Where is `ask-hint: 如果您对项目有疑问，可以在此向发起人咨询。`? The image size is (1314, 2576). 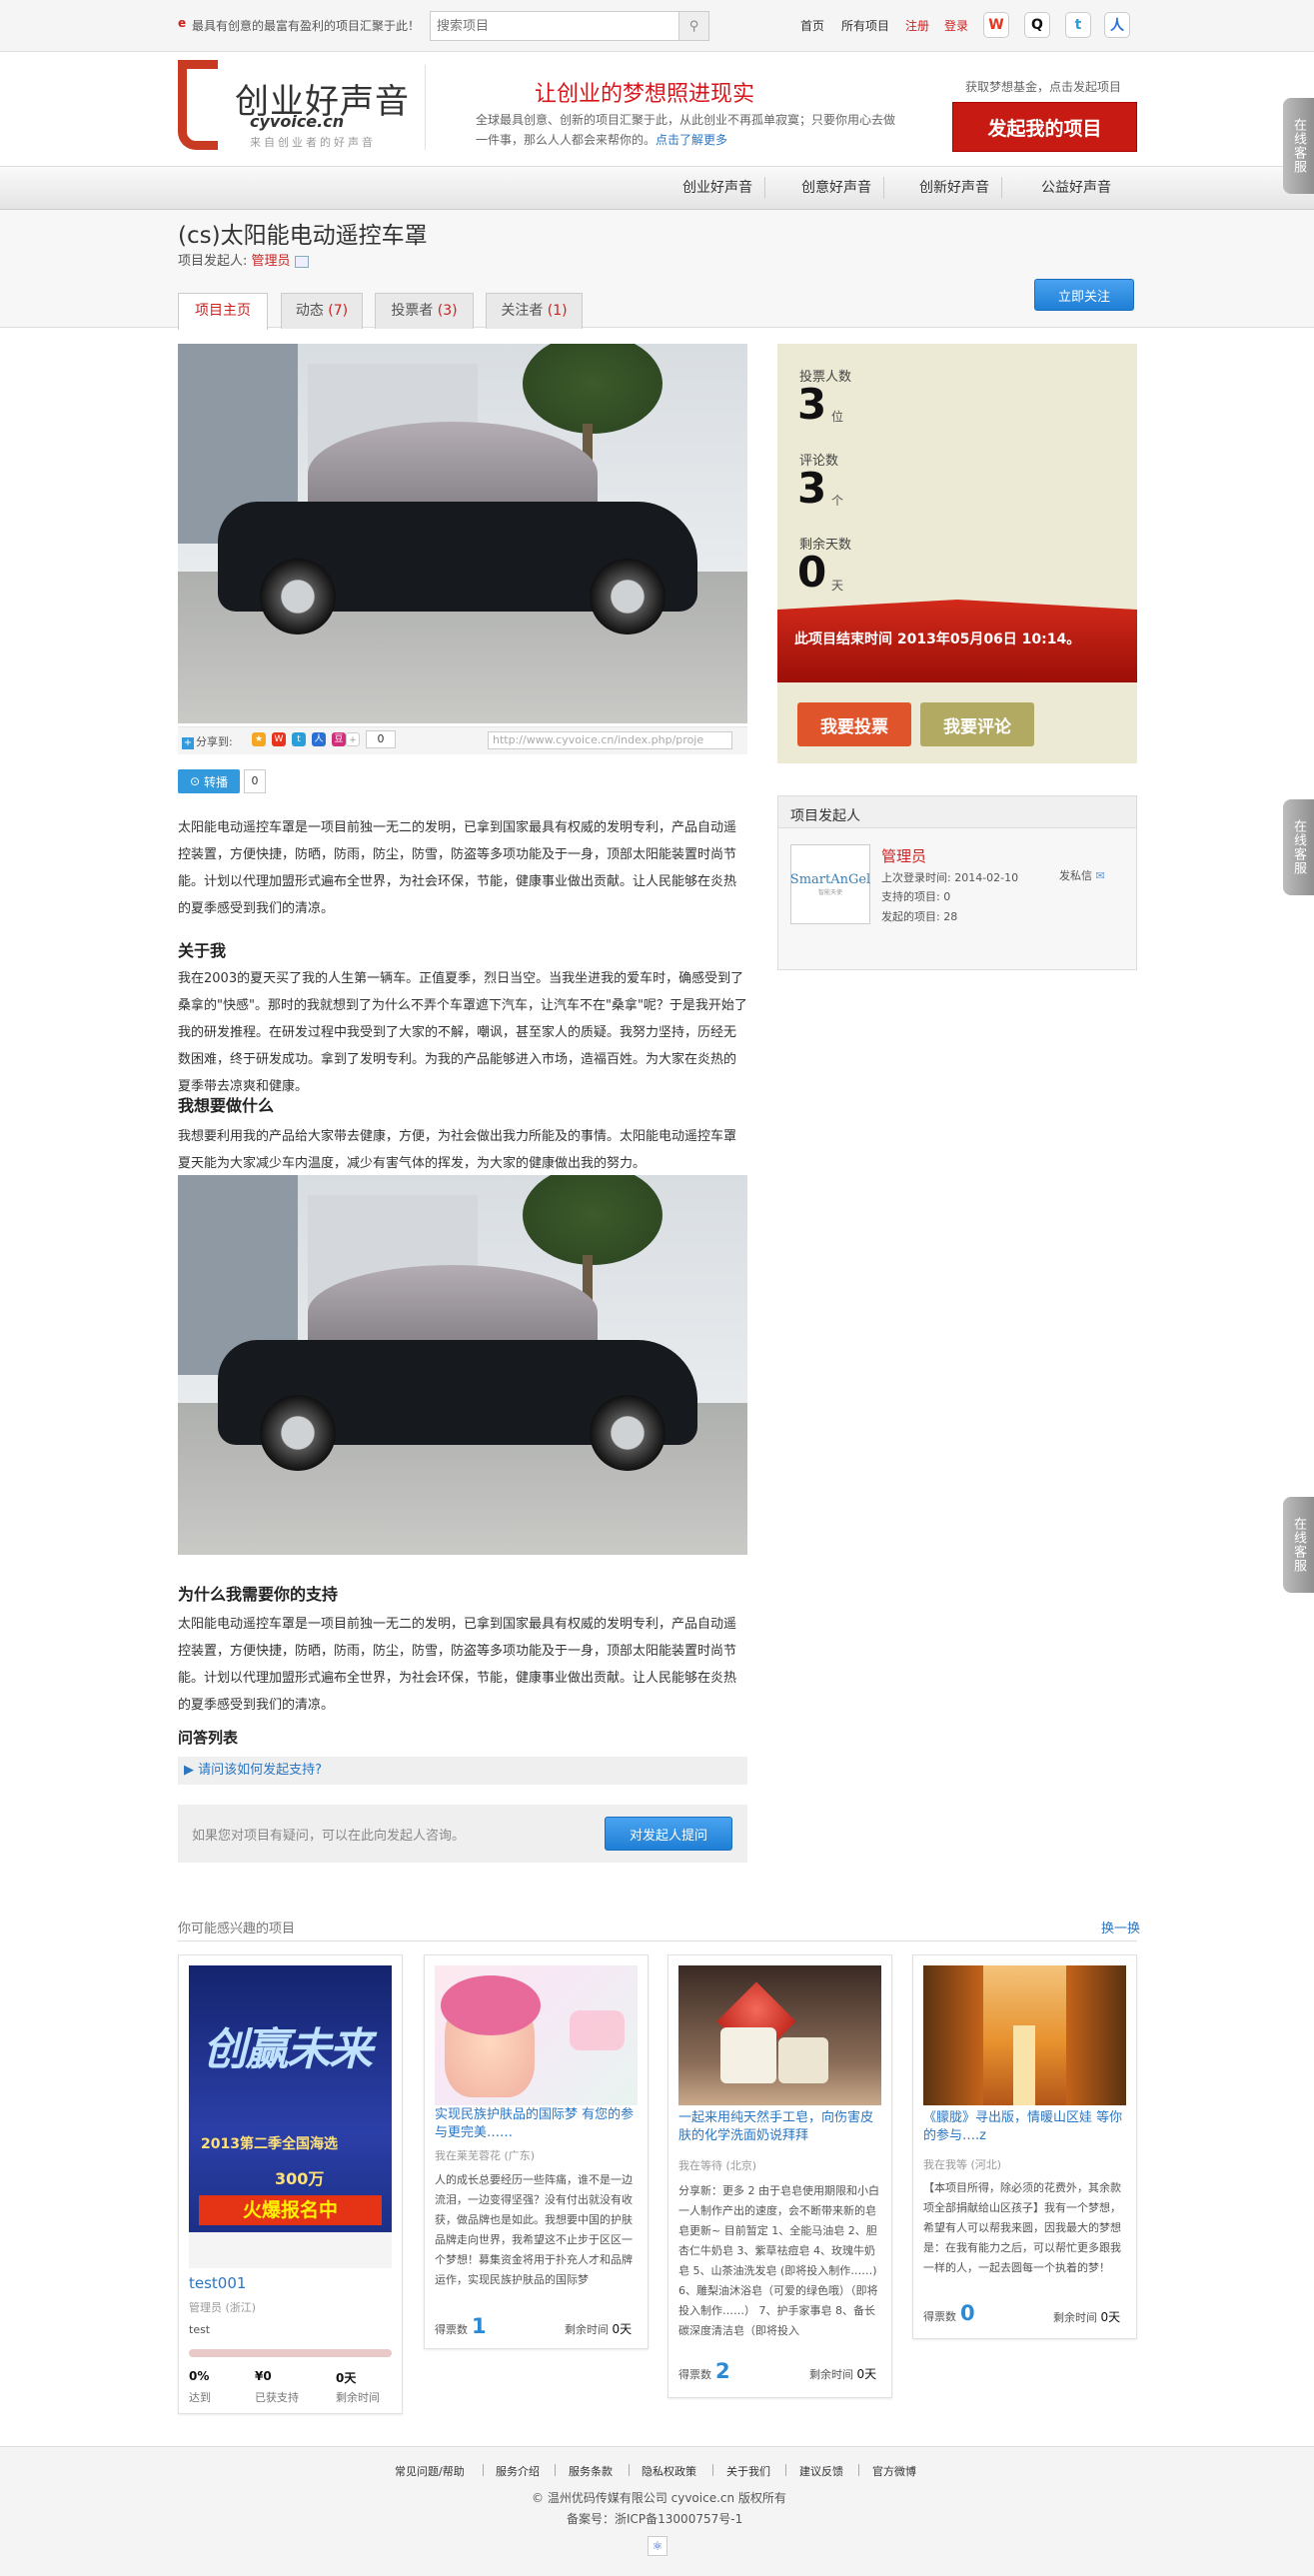 ask-hint: 如果您对项目有疑问，可以在此向发起人咨询。 is located at coordinates (329, 1836).